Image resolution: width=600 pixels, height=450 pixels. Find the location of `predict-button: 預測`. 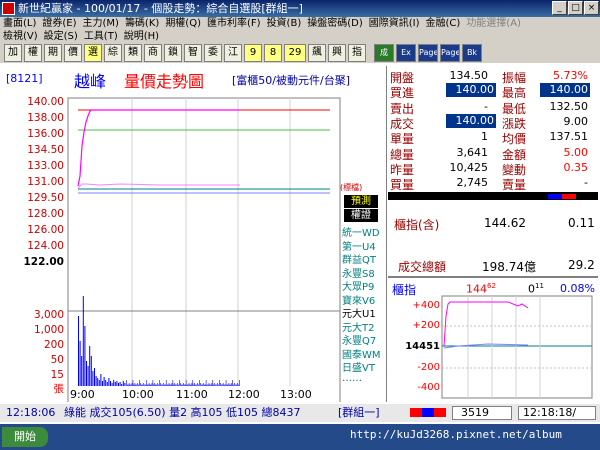

predict-button: 預測 is located at coordinates (361, 201).